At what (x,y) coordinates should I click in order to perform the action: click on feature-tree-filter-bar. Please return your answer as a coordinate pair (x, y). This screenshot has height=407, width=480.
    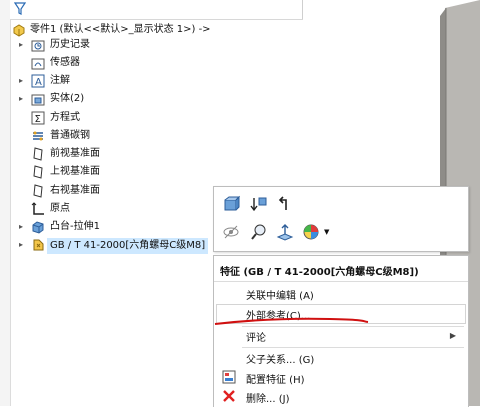
    Looking at the image, I should click on (156, 10).